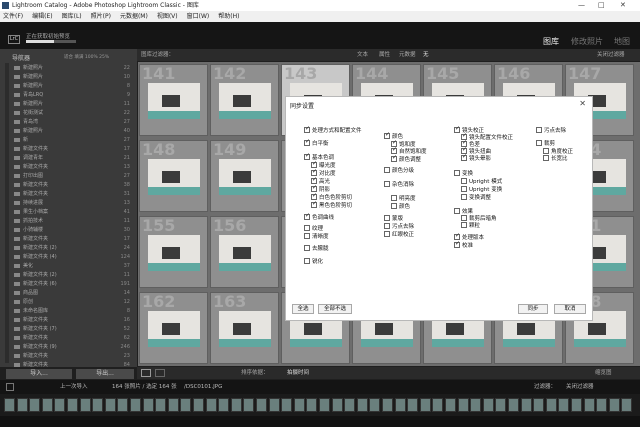  What do you see at coordinates (74, 320) in the screenshot?
I see `folder-item: 新建文件夹 16` at bounding box center [74, 320].